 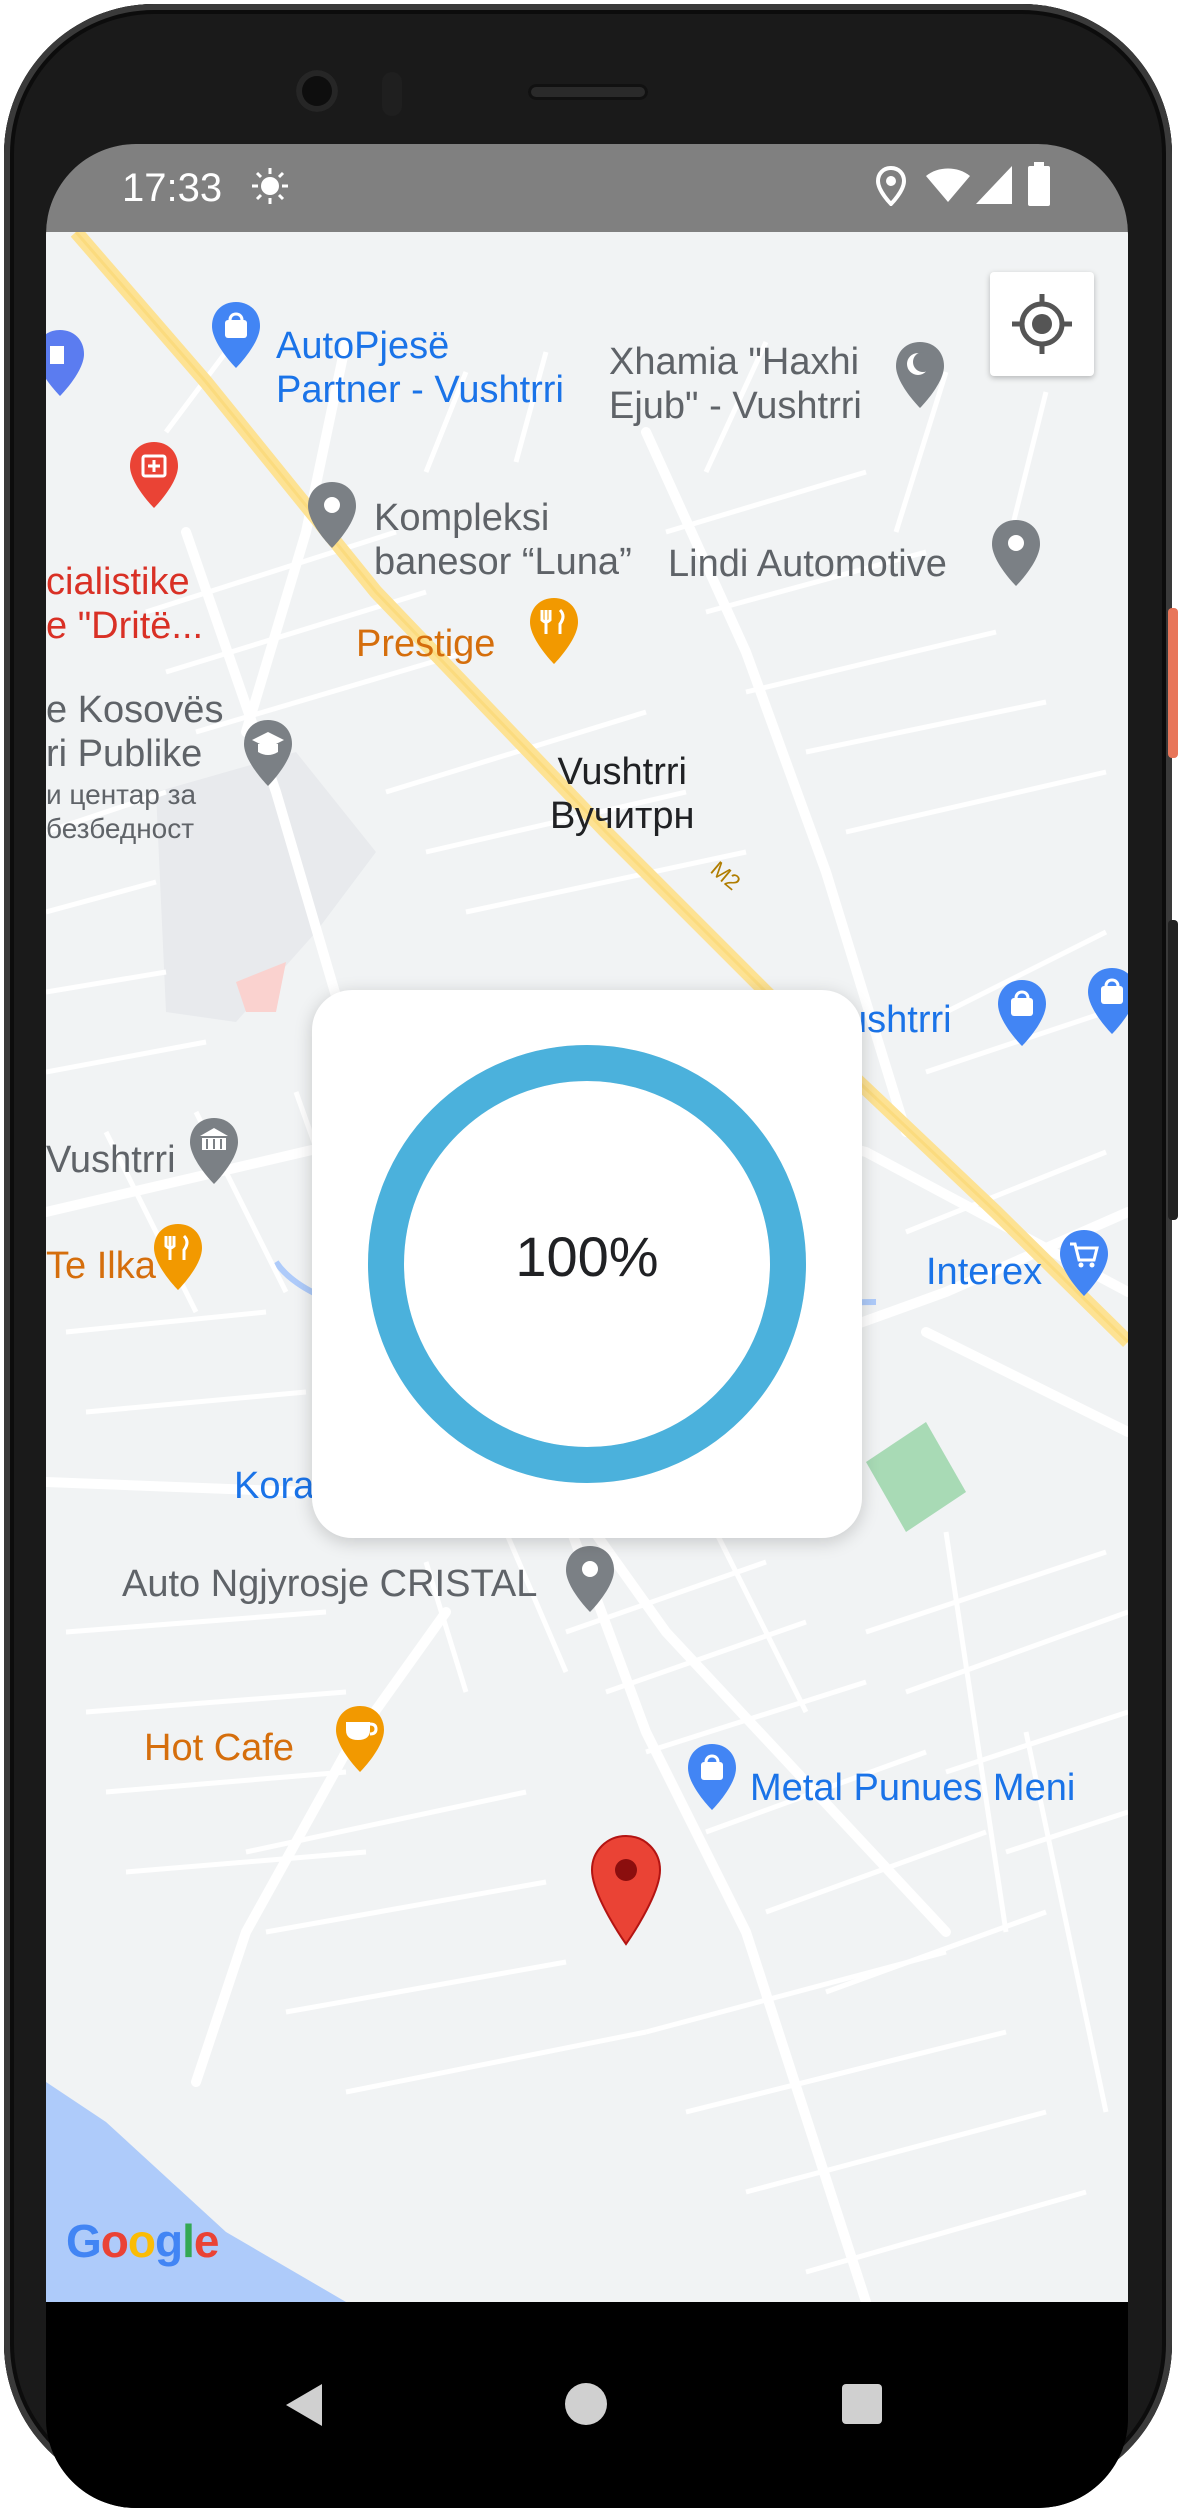 What do you see at coordinates (587, 1256) in the screenshot?
I see `progress-percentage: 100%` at bounding box center [587, 1256].